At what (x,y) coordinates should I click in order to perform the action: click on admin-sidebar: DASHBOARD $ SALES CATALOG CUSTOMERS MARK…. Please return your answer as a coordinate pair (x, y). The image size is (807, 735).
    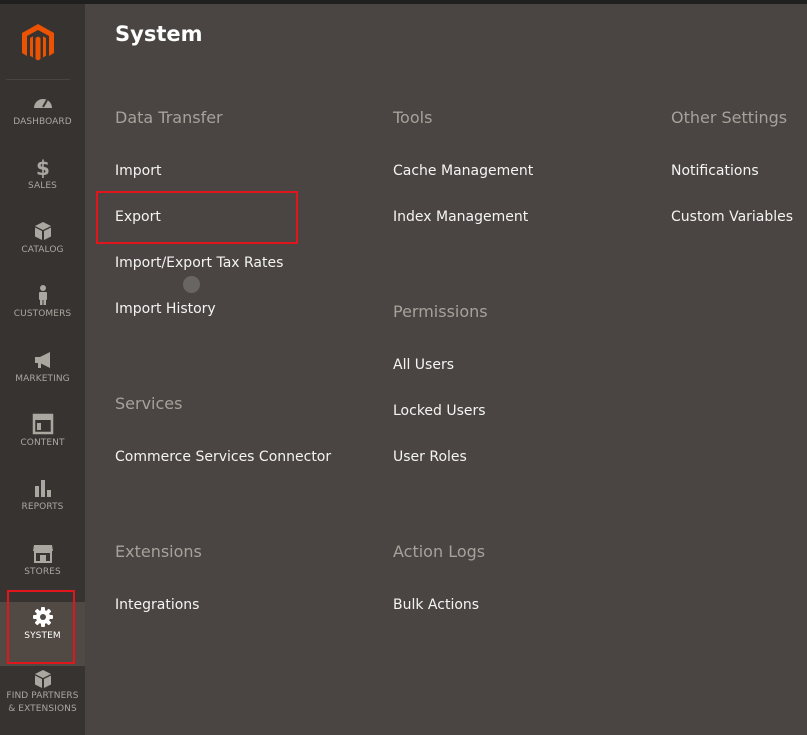
    Looking at the image, I should click on (42, 369).